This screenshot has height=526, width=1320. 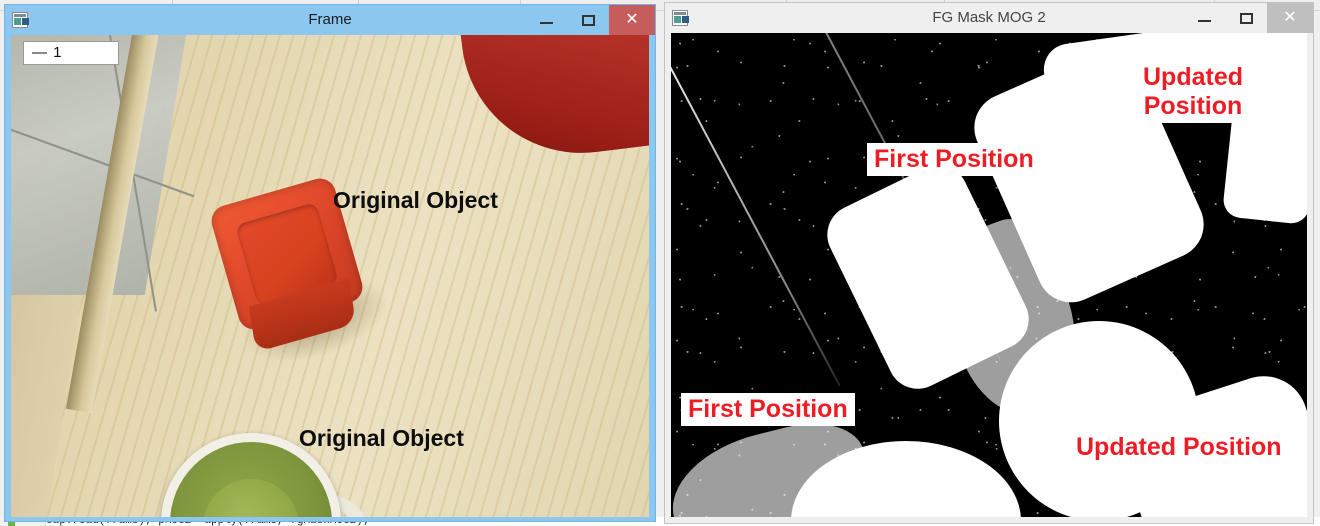 What do you see at coordinates (768, 409) in the screenshot?
I see `annotation-first-position-2: First Position` at bounding box center [768, 409].